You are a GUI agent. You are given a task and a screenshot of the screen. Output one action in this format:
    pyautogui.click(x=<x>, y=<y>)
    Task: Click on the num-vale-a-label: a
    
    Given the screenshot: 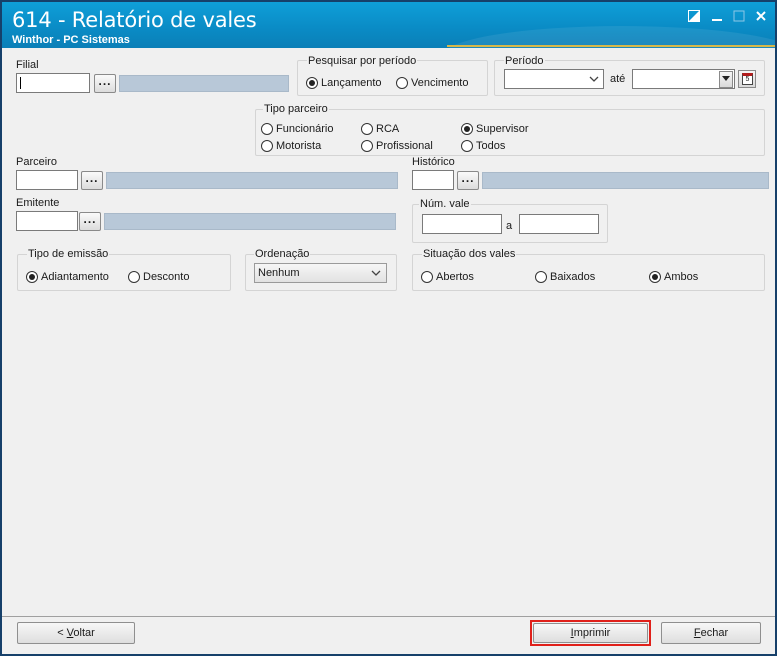 What is the action you would take?
    pyautogui.click(x=509, y=226)
    